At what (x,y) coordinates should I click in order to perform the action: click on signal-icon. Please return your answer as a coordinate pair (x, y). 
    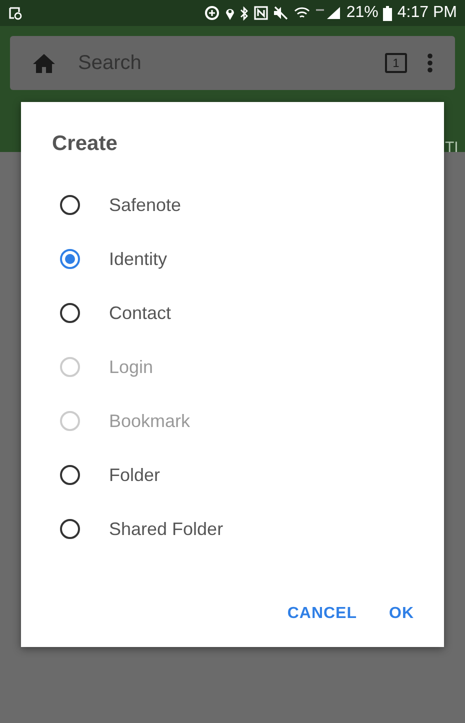
    Looking at the image, I should click on (328, 13).